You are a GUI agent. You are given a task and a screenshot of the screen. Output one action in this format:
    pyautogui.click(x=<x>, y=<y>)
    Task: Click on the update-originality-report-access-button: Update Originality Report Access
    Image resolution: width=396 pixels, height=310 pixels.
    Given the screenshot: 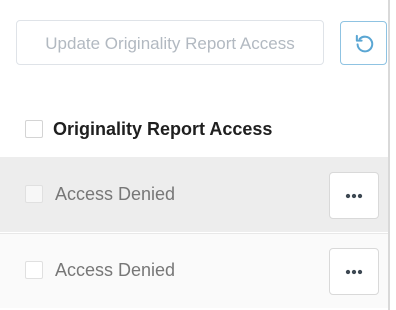 What is the action you would take?
    pyautogui.click(x=170, y=42)
    